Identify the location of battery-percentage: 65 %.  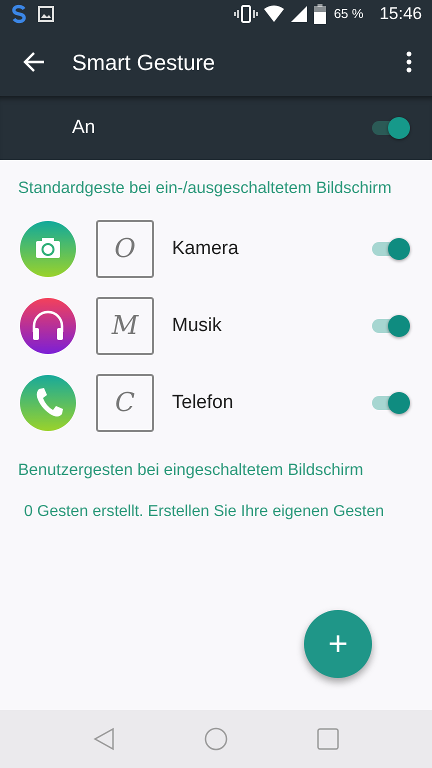
(349, 14).